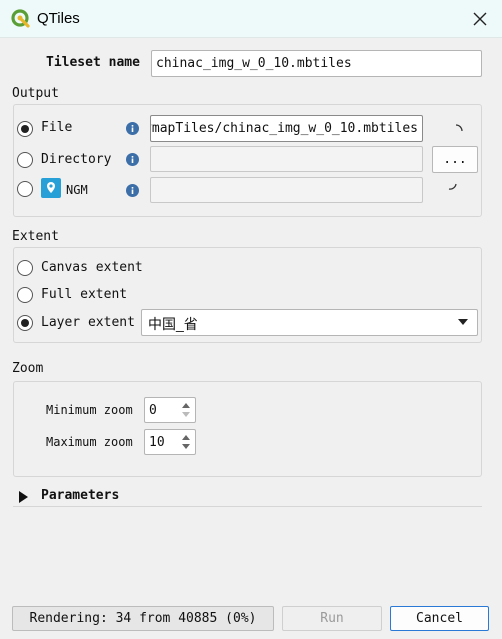 Image resolution: width=502 pixels, height=639 pixels. What do you see at coordinates (93, 62) in the screenshot?
I see `tileset-name-label: Tileset name` at bounding box center [93, 62].